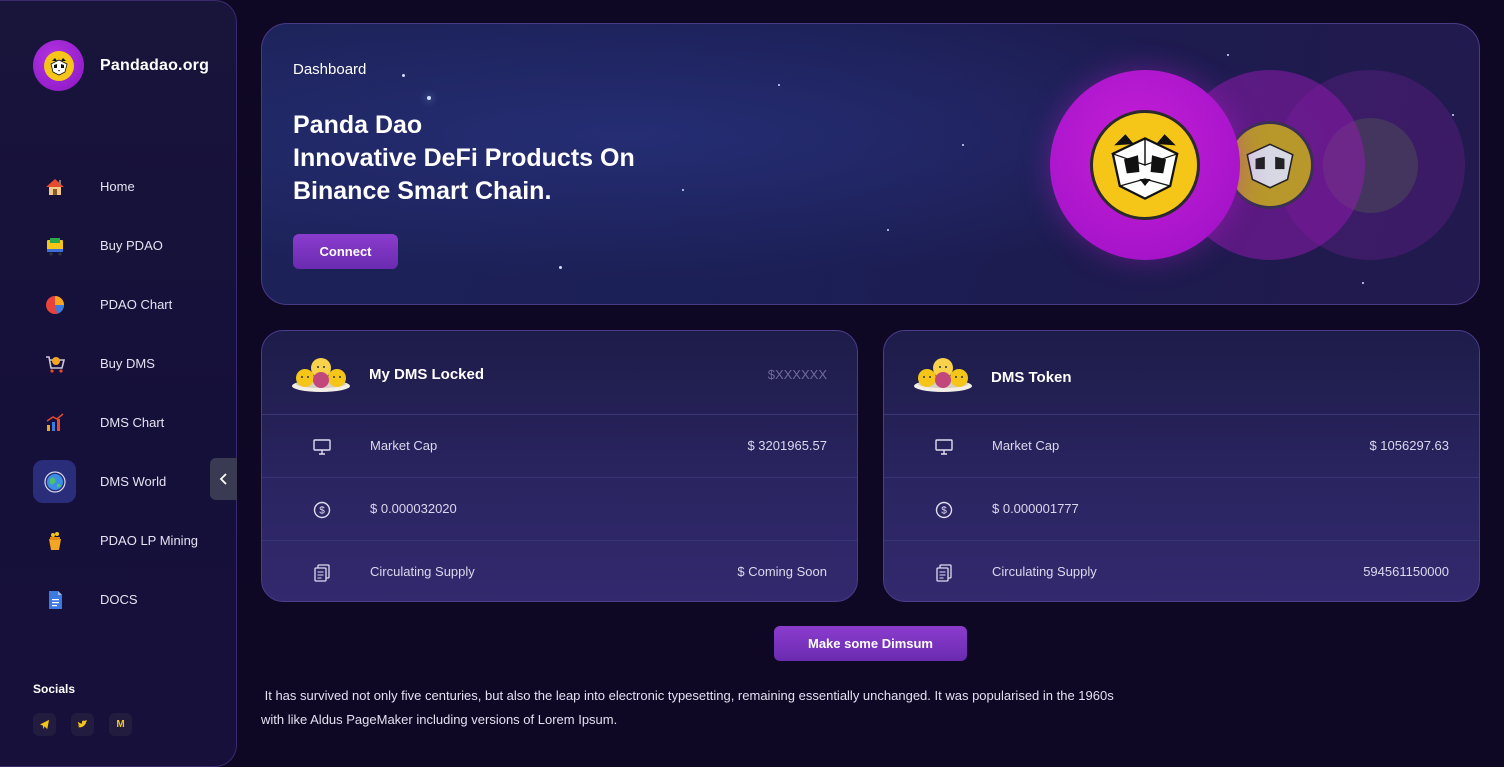 This screenshot has width=1504, height=767. I want to click on table-row: Circulating Supply 594561150000, so click(1181, 571).